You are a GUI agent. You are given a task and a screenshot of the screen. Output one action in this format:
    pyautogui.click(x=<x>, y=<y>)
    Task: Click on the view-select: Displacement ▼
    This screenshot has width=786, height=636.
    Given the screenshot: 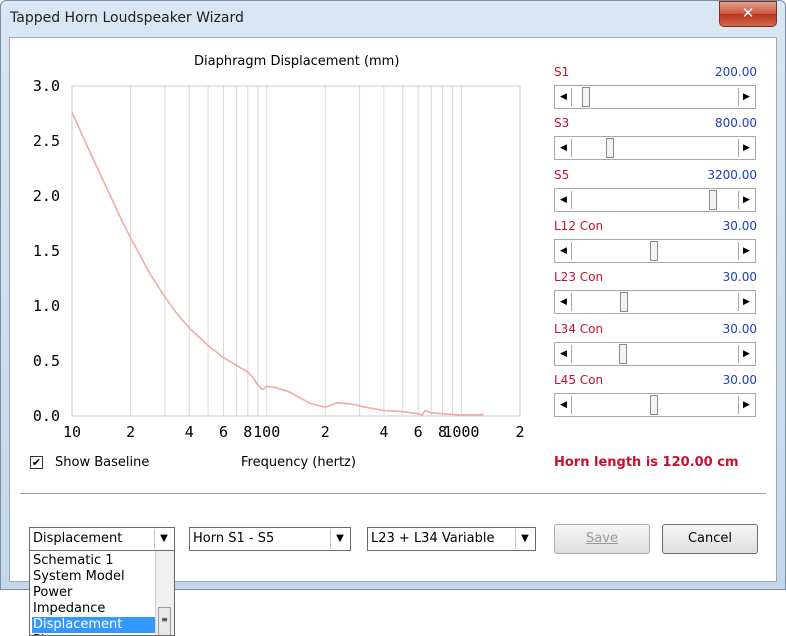 What is the action you would take?
    pyautogui.click(x=102, y=539)
    